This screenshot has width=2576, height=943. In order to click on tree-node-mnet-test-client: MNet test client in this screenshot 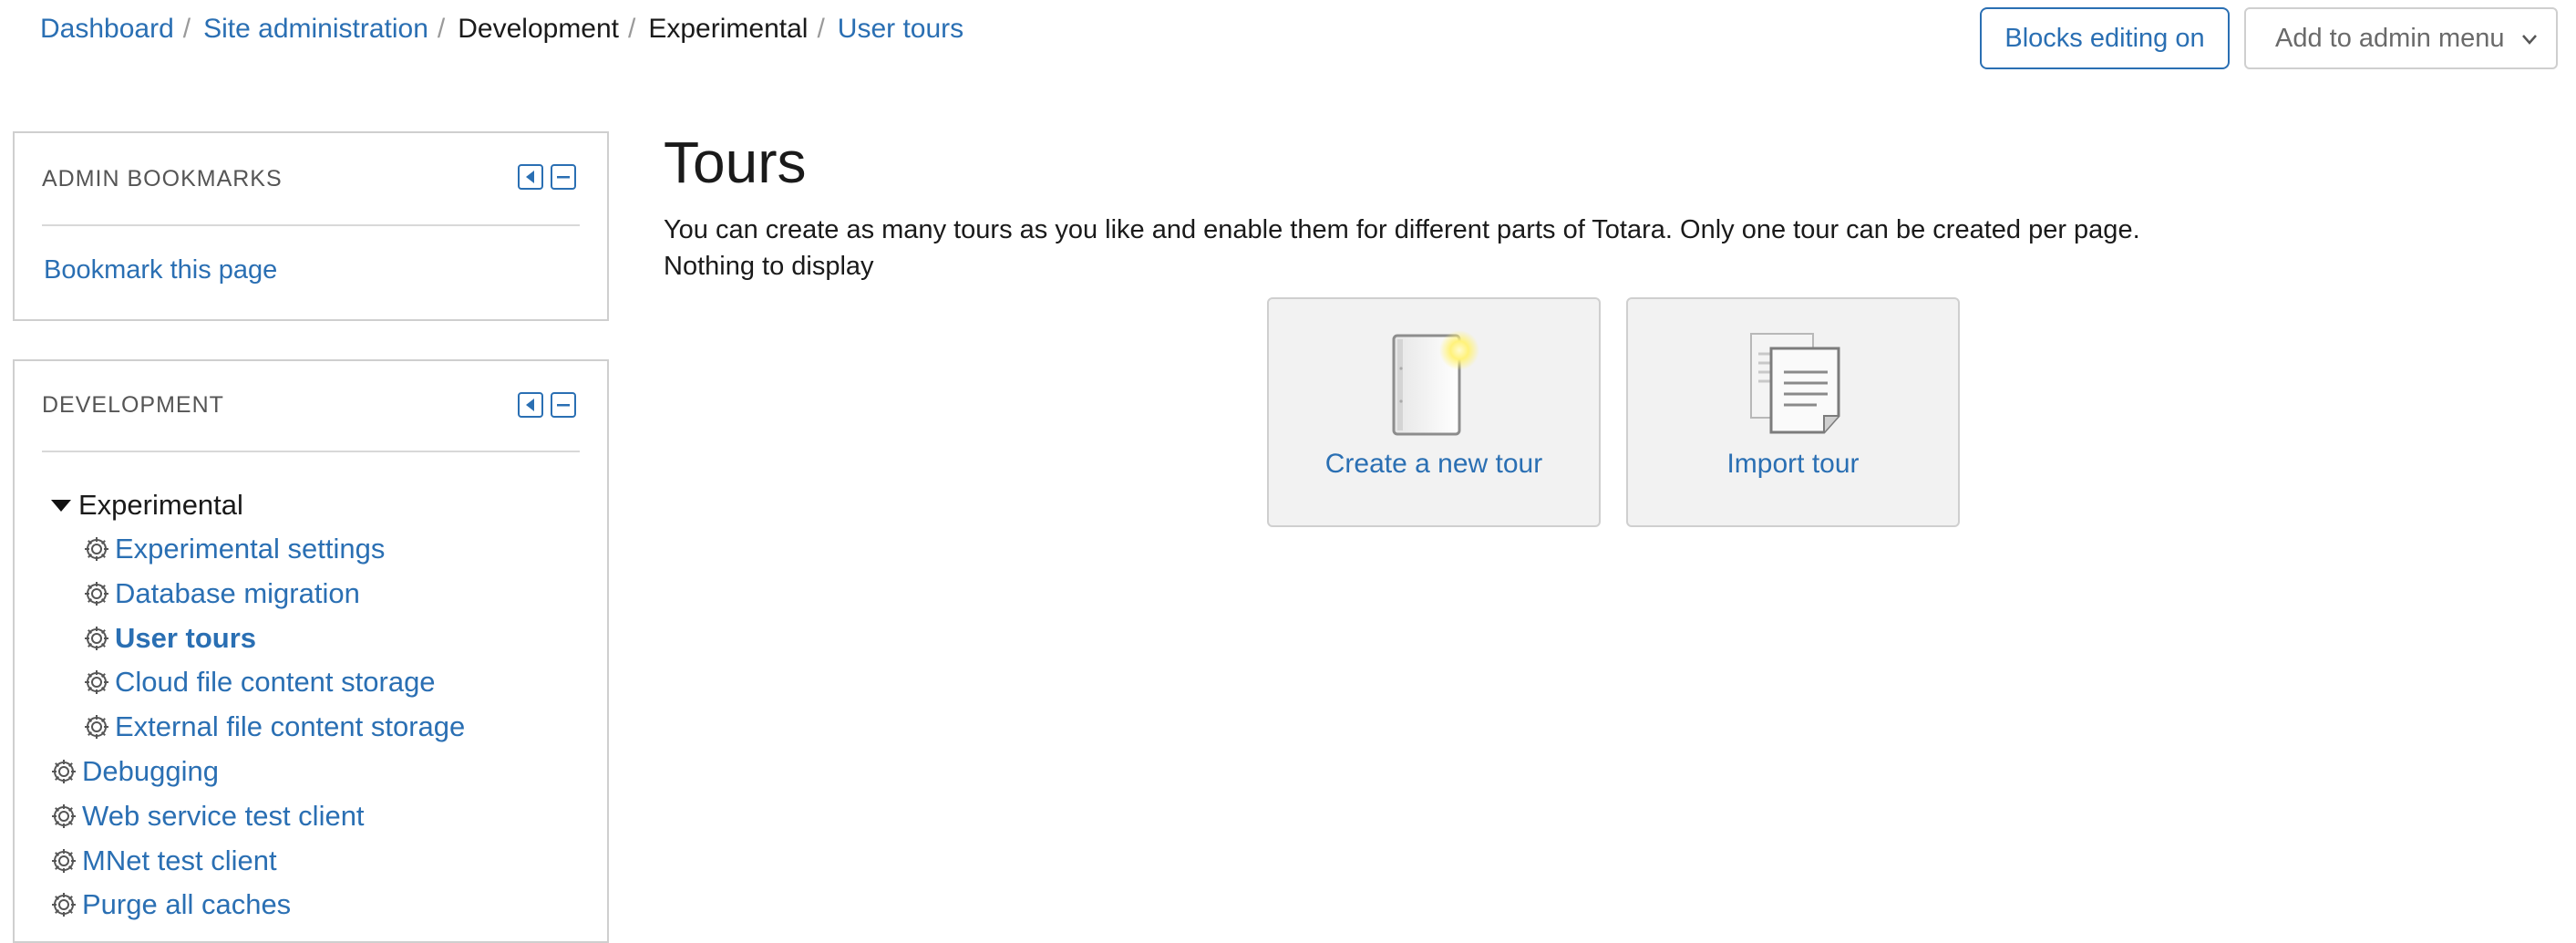, I will do `click(163, 861)`.